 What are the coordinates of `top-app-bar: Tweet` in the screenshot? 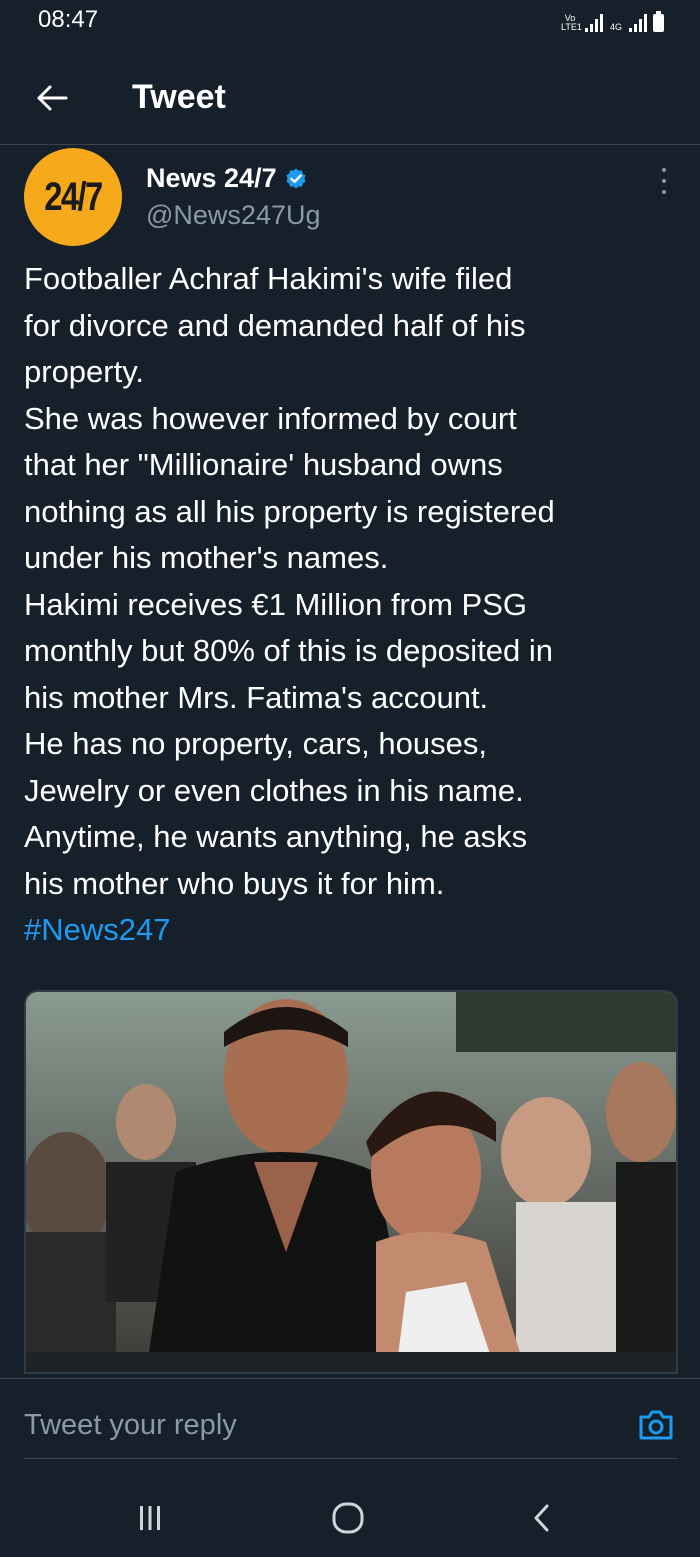 It's located at (350, 102).